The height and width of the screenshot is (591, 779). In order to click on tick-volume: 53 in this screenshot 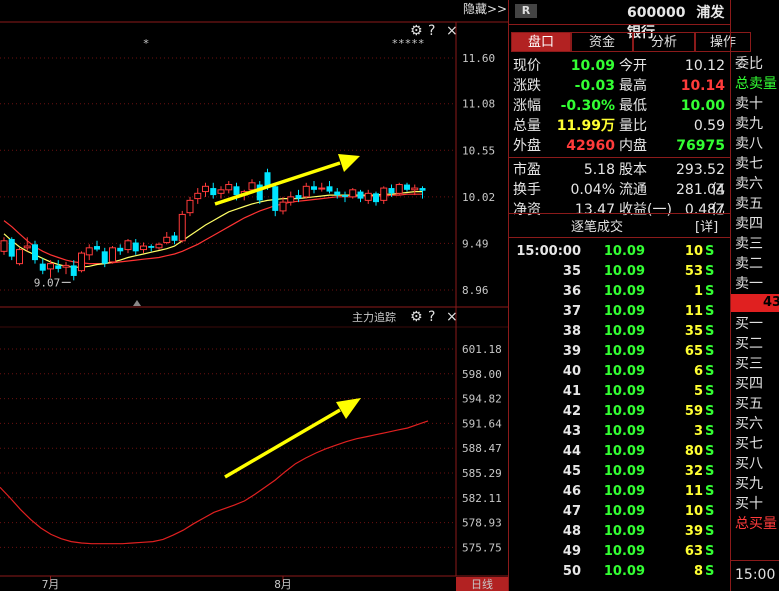, I will do `click(693, 271)`.